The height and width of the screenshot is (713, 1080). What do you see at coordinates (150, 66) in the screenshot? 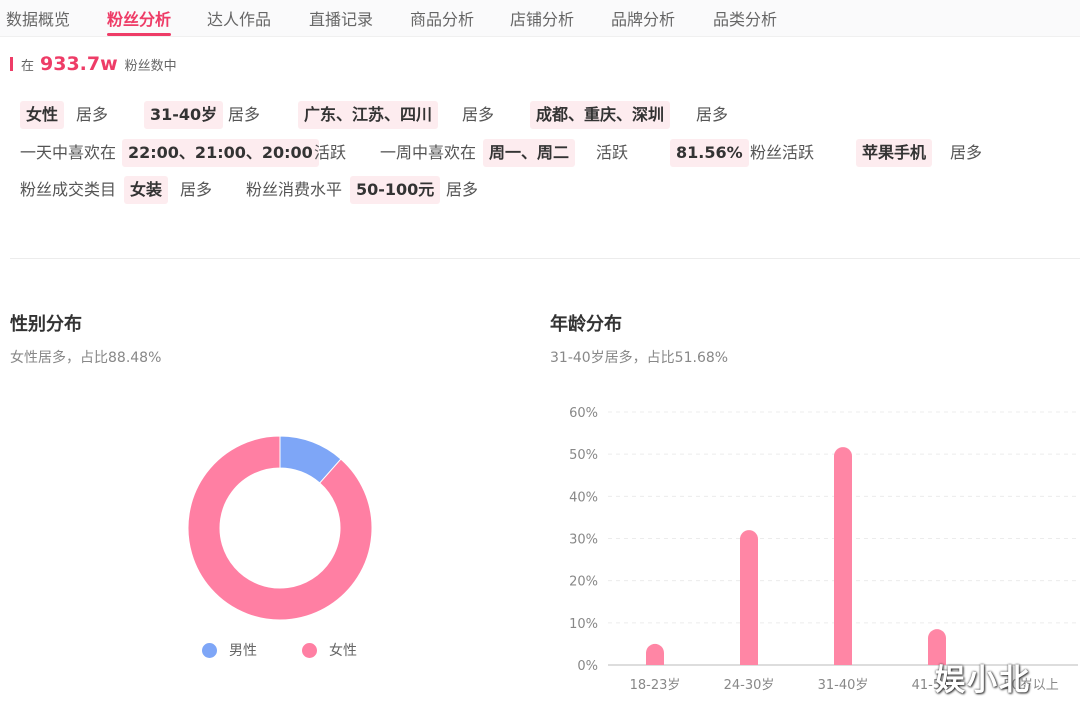
I see `fan-count-suffix: 粉丝数中` at bounding box center [150, 66].